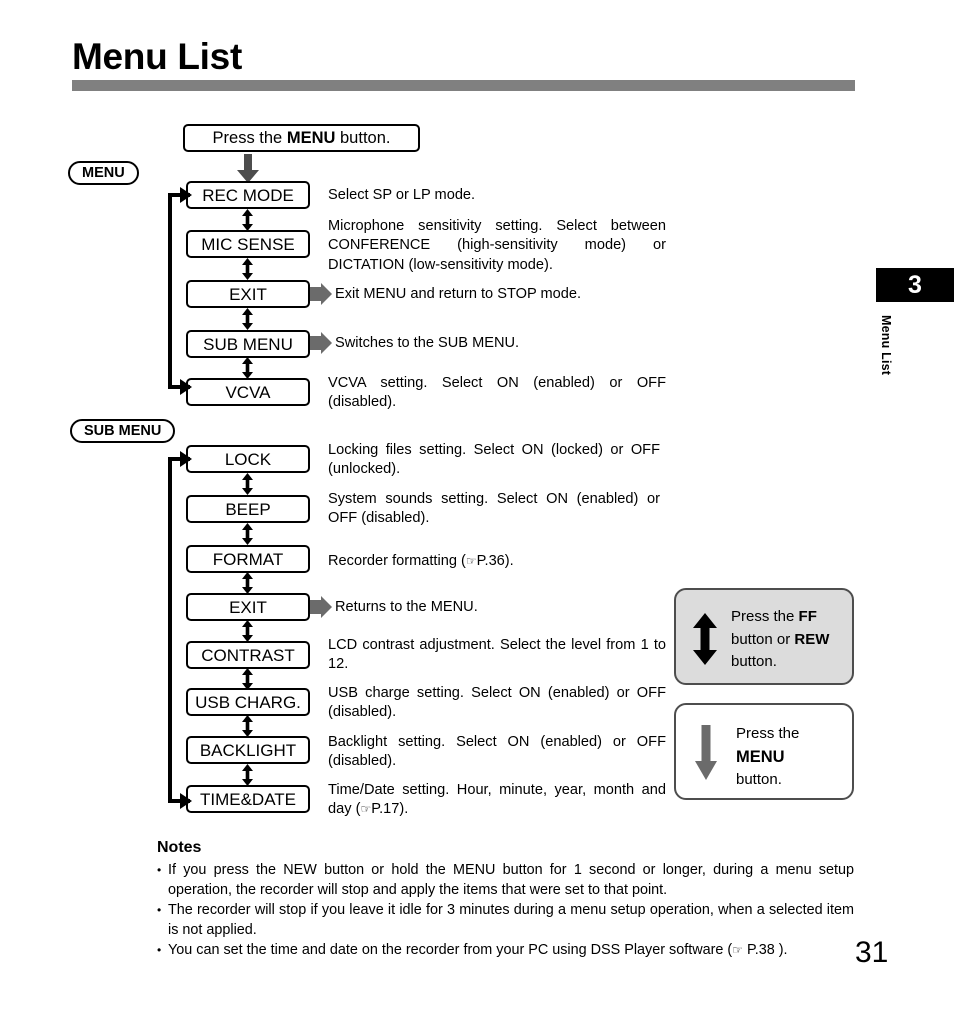 The height and width of the screenshot is (1019, 954). What do you see at coordinates (760, 756) in the screenshot?
I see `legend-menu-bold: MENU` at bounding box center [760, 756].